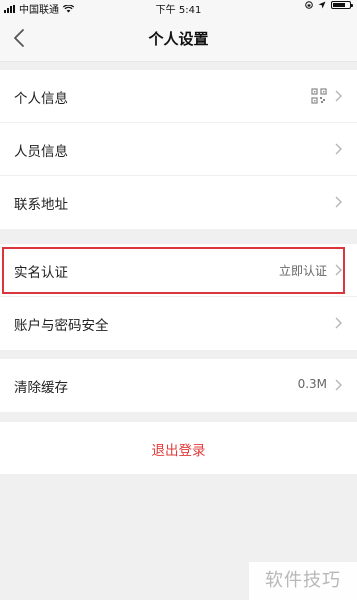  I want to click on row-label: 实名认证, so click(41, 273).